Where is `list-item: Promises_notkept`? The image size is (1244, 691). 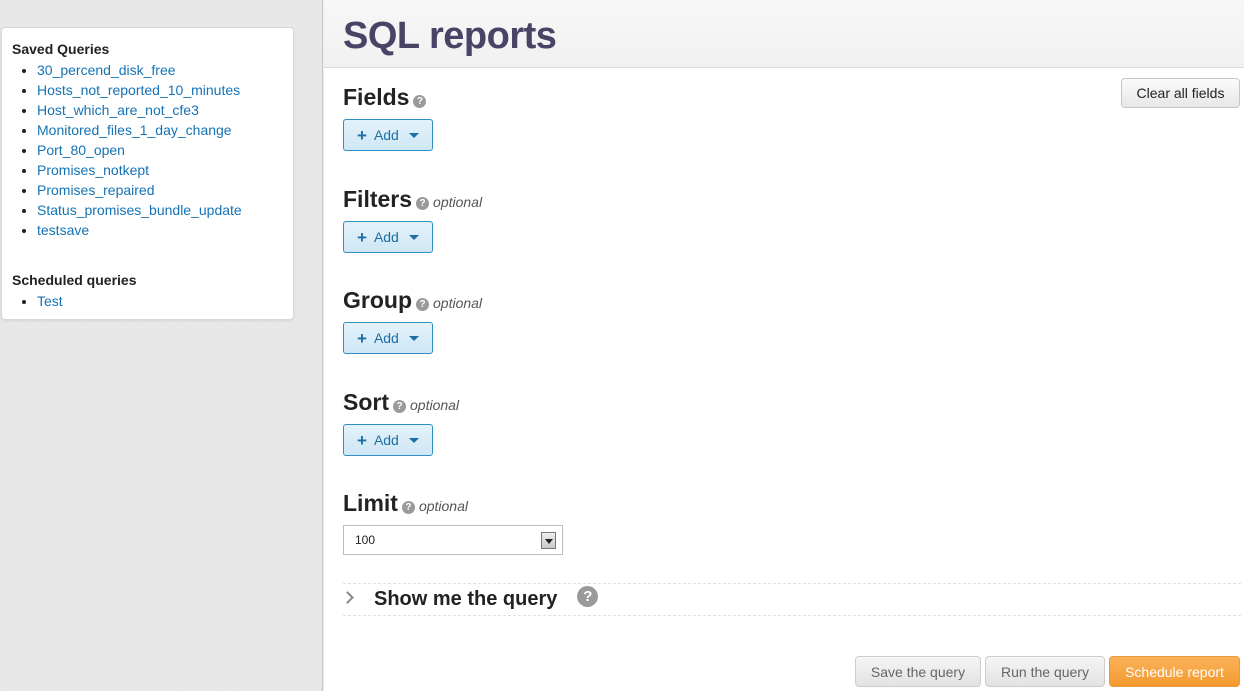
list-item: Promises_notkept is located at coordinates (160, 170).